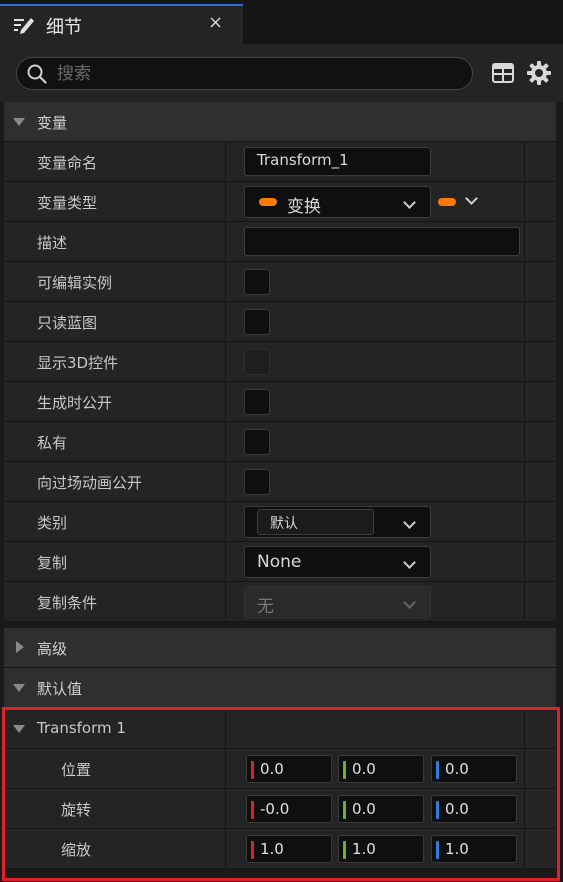  I want to click on tab-details: 细节 ×, so click(121, 24).